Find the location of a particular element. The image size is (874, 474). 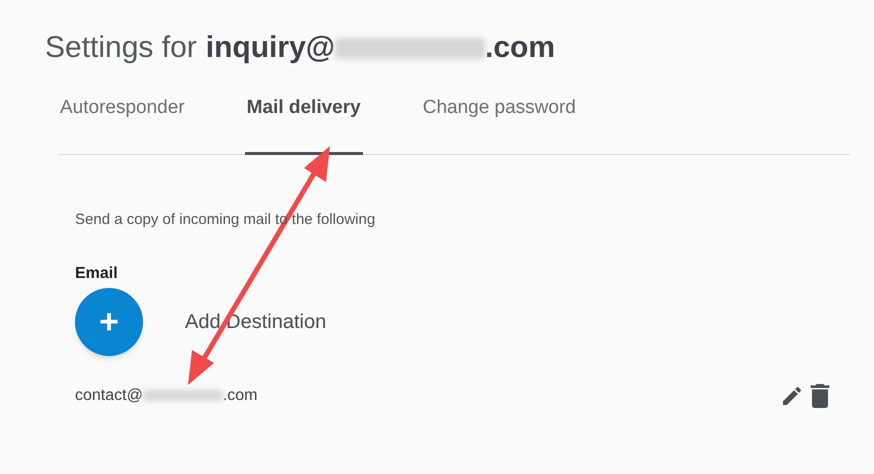

add-button: + is located at coordinates (109, 322).